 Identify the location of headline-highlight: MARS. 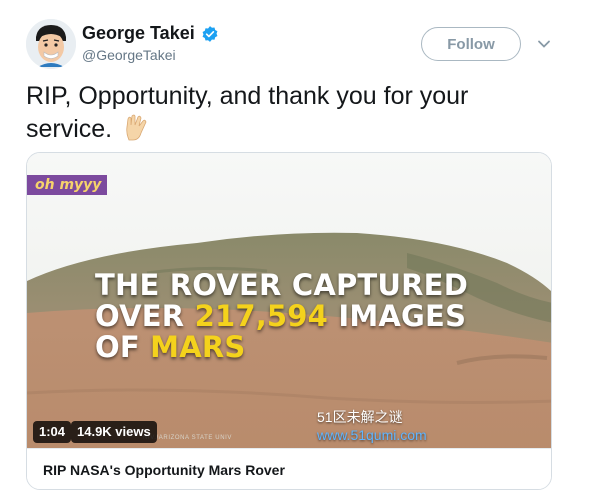
(198, 347).